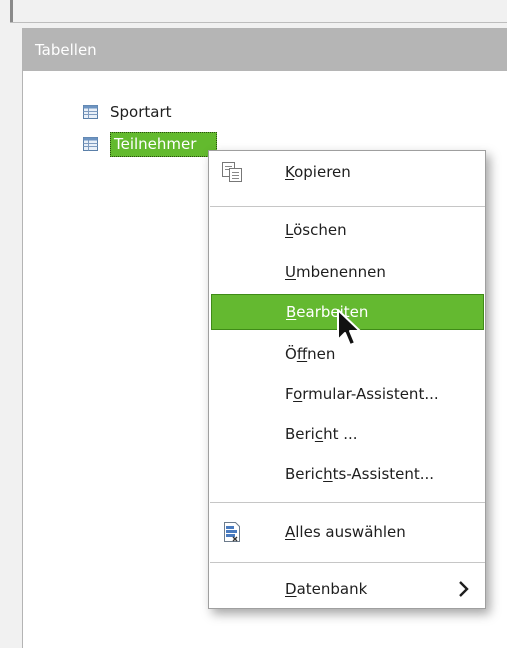 This screenshot has width=507, height=648. What do you see at coordinates (318, 172) in the screenshot?
I see `menu-label-copy: Kopieren` at bounding box center [318, 172].